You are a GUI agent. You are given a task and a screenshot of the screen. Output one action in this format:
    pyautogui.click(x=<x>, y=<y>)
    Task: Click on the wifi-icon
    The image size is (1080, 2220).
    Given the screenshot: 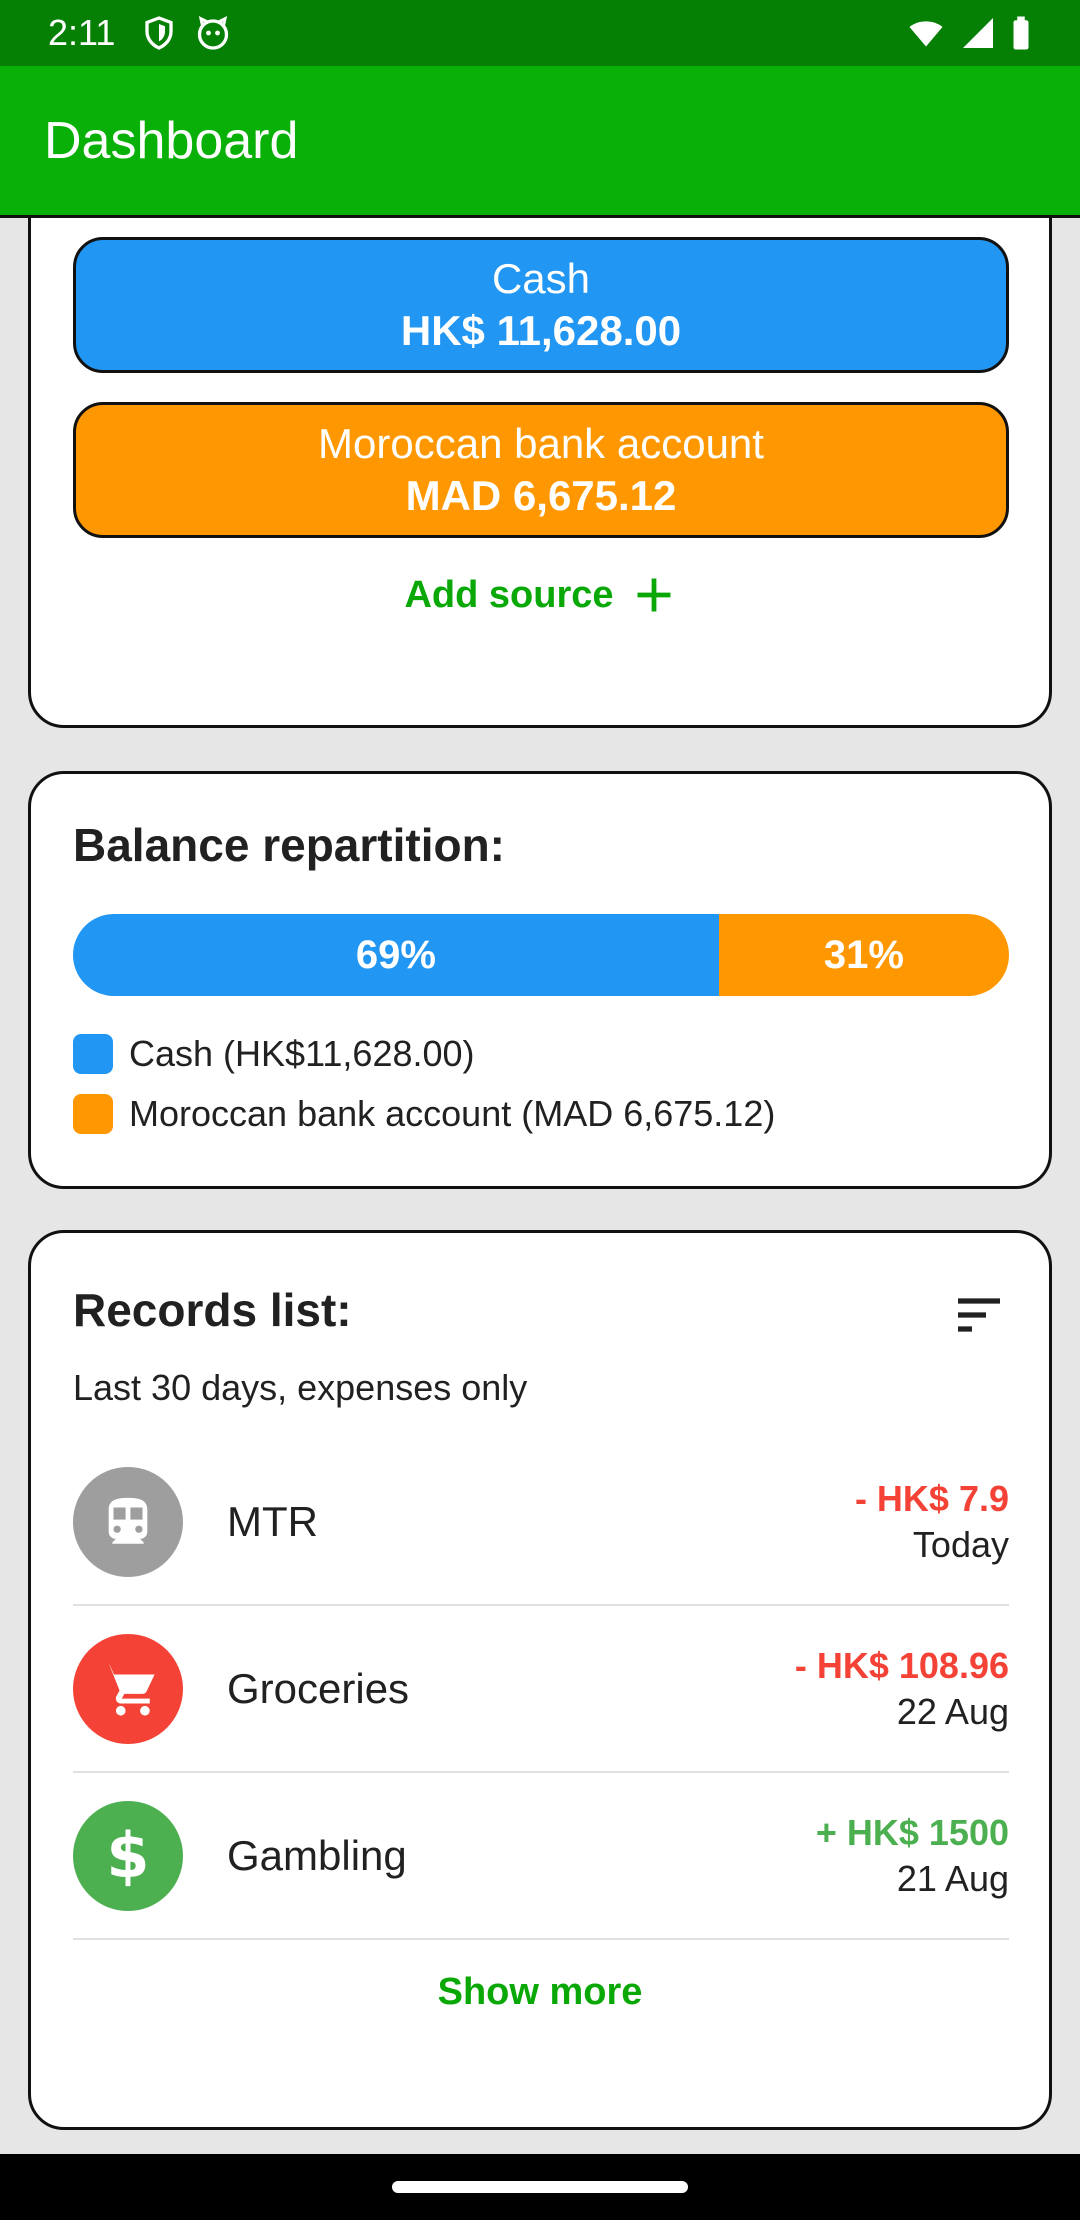 What is the action you would take?
    pyautogui.click(x=926, y=34)
    